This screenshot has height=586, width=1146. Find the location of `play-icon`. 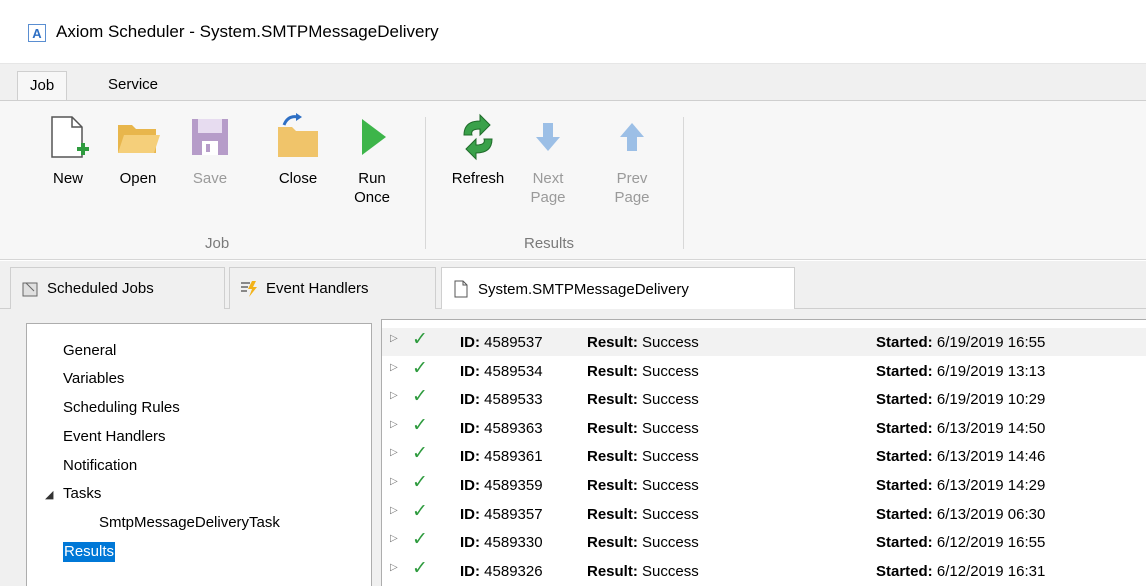

play-icon is located at coordinates (372, 137).